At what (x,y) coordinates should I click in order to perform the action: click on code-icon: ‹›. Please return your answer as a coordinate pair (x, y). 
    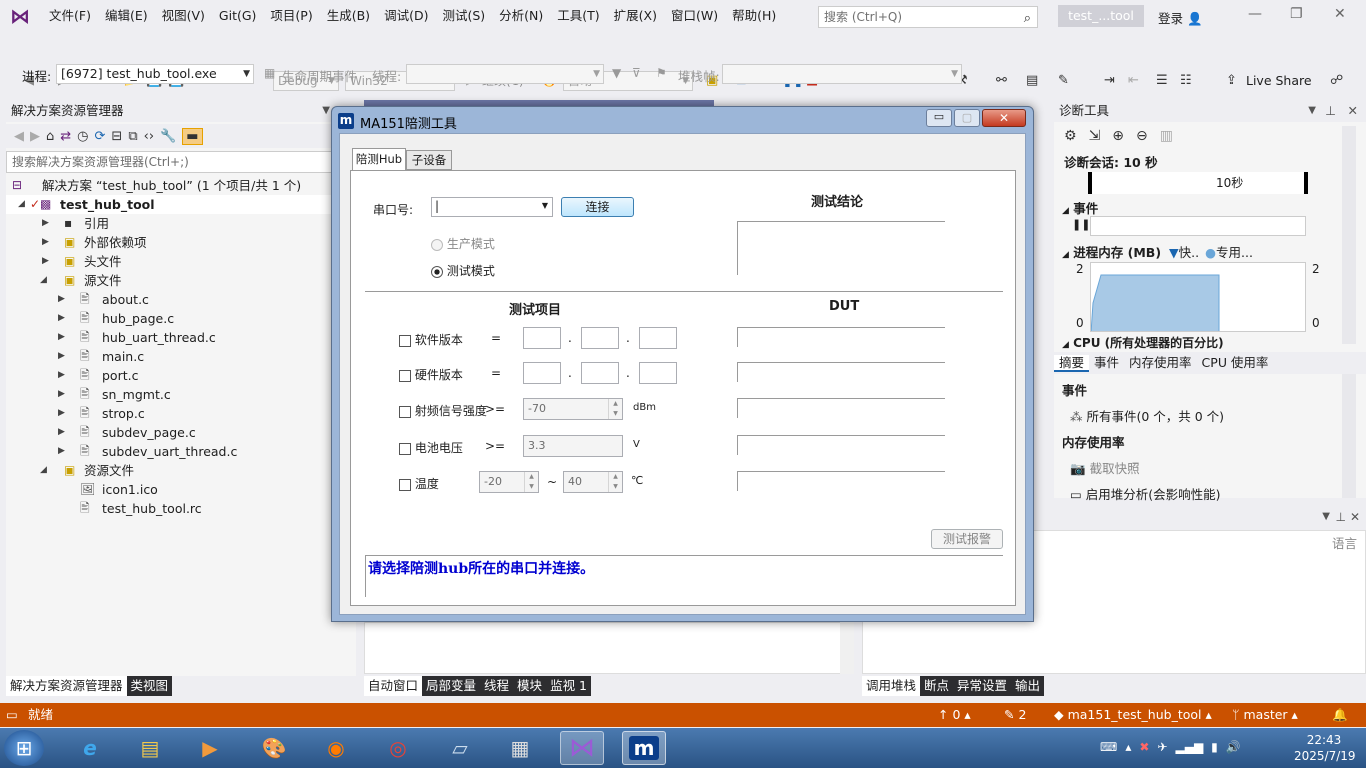
    Looking at the image, I should click on (149, 136).